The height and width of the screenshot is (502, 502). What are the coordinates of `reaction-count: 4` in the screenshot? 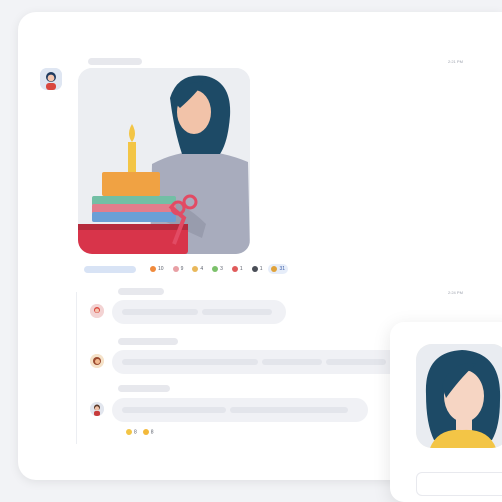 It's located at (202, 269).